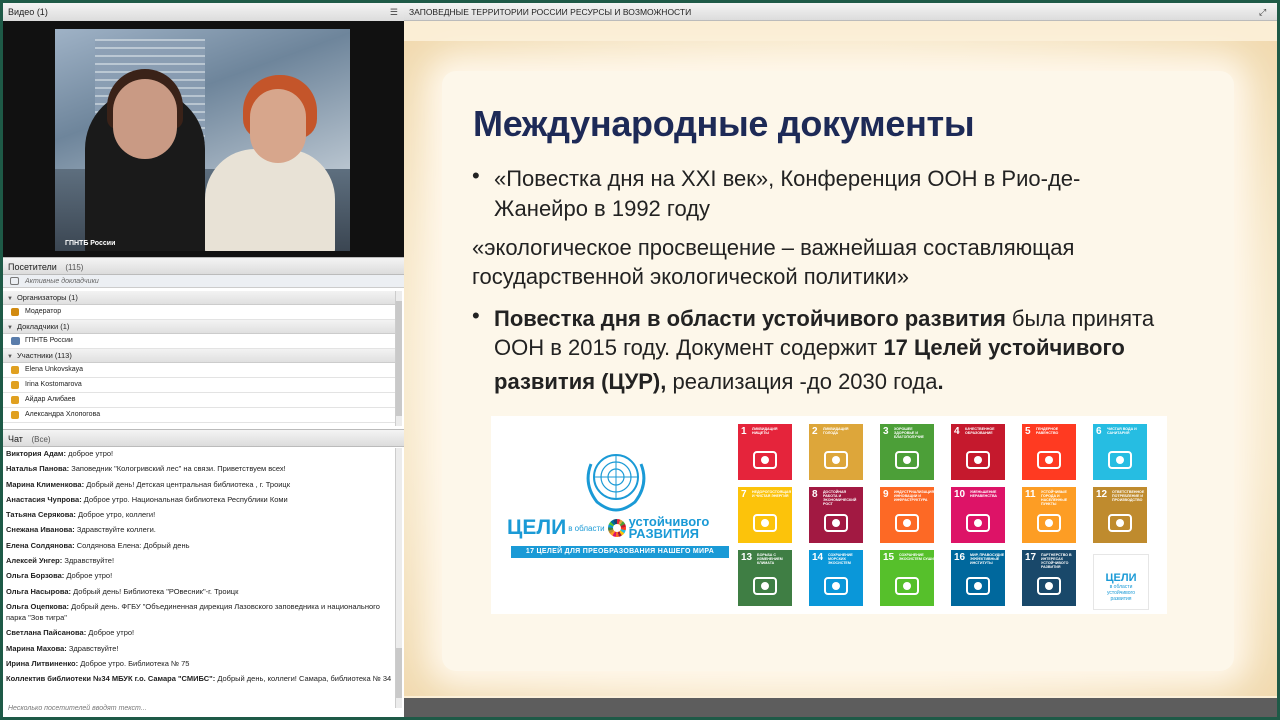 The height and width of the screenshot is (720, 1280). What do you see at coordinates (199, 560) in the screenshot?
I see `chat-message: Алексей Унгер: Здравствуйте!` at bounding box center [199, 560].